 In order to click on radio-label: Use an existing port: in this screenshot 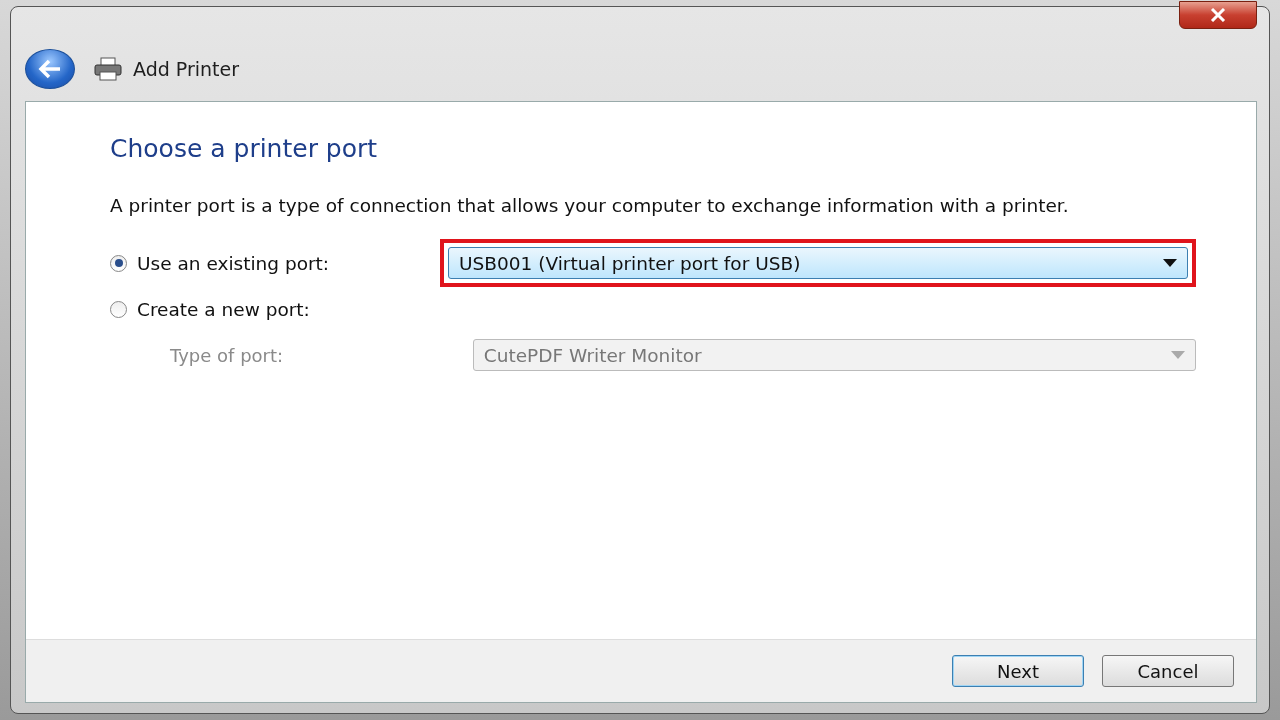, I will do `click(233, 263)`.